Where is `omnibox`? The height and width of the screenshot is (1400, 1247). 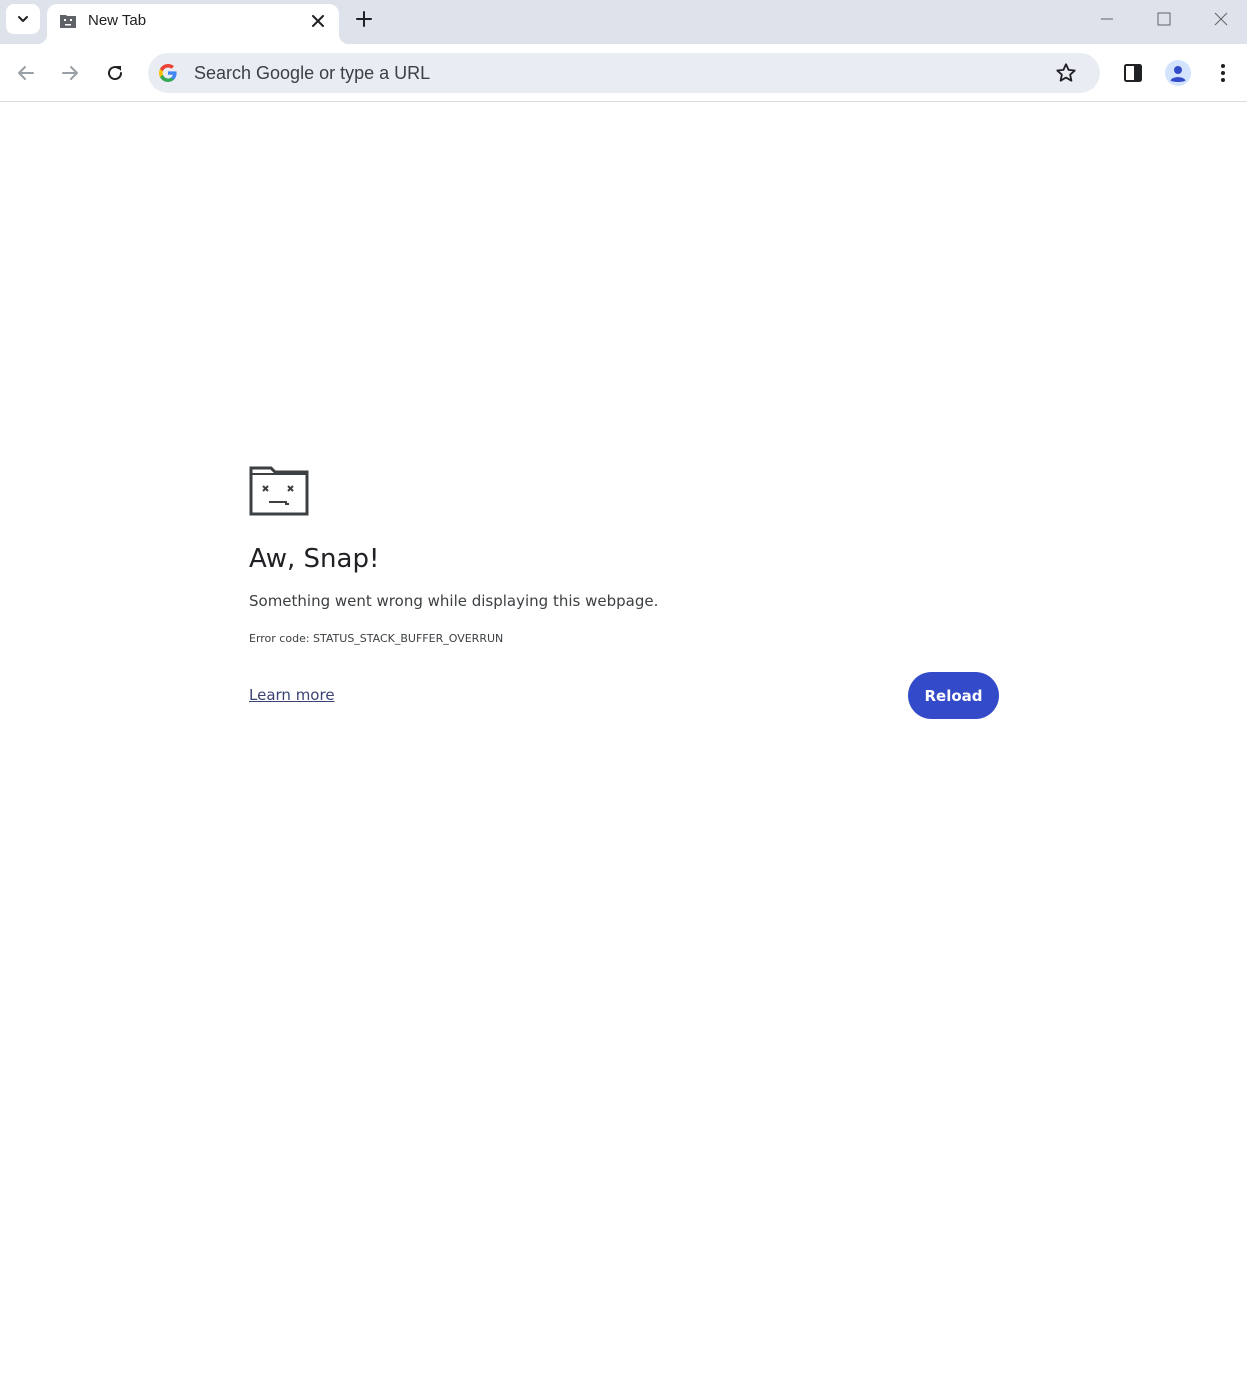 omnibox is located at coordinates (624, 73).